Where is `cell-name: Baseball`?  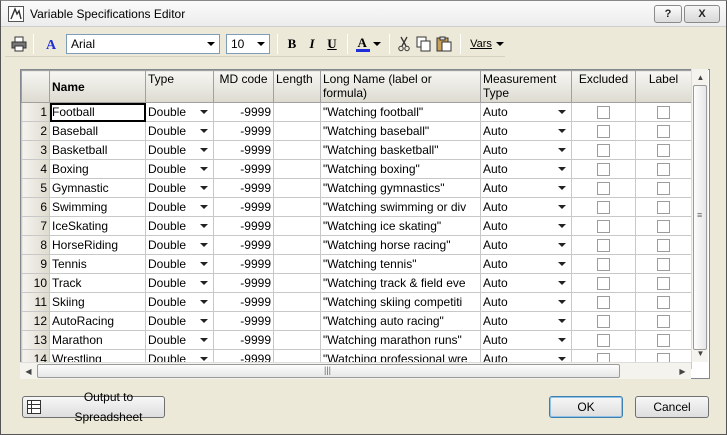
cell-name: Baseball is located at coordinates (97, 131).